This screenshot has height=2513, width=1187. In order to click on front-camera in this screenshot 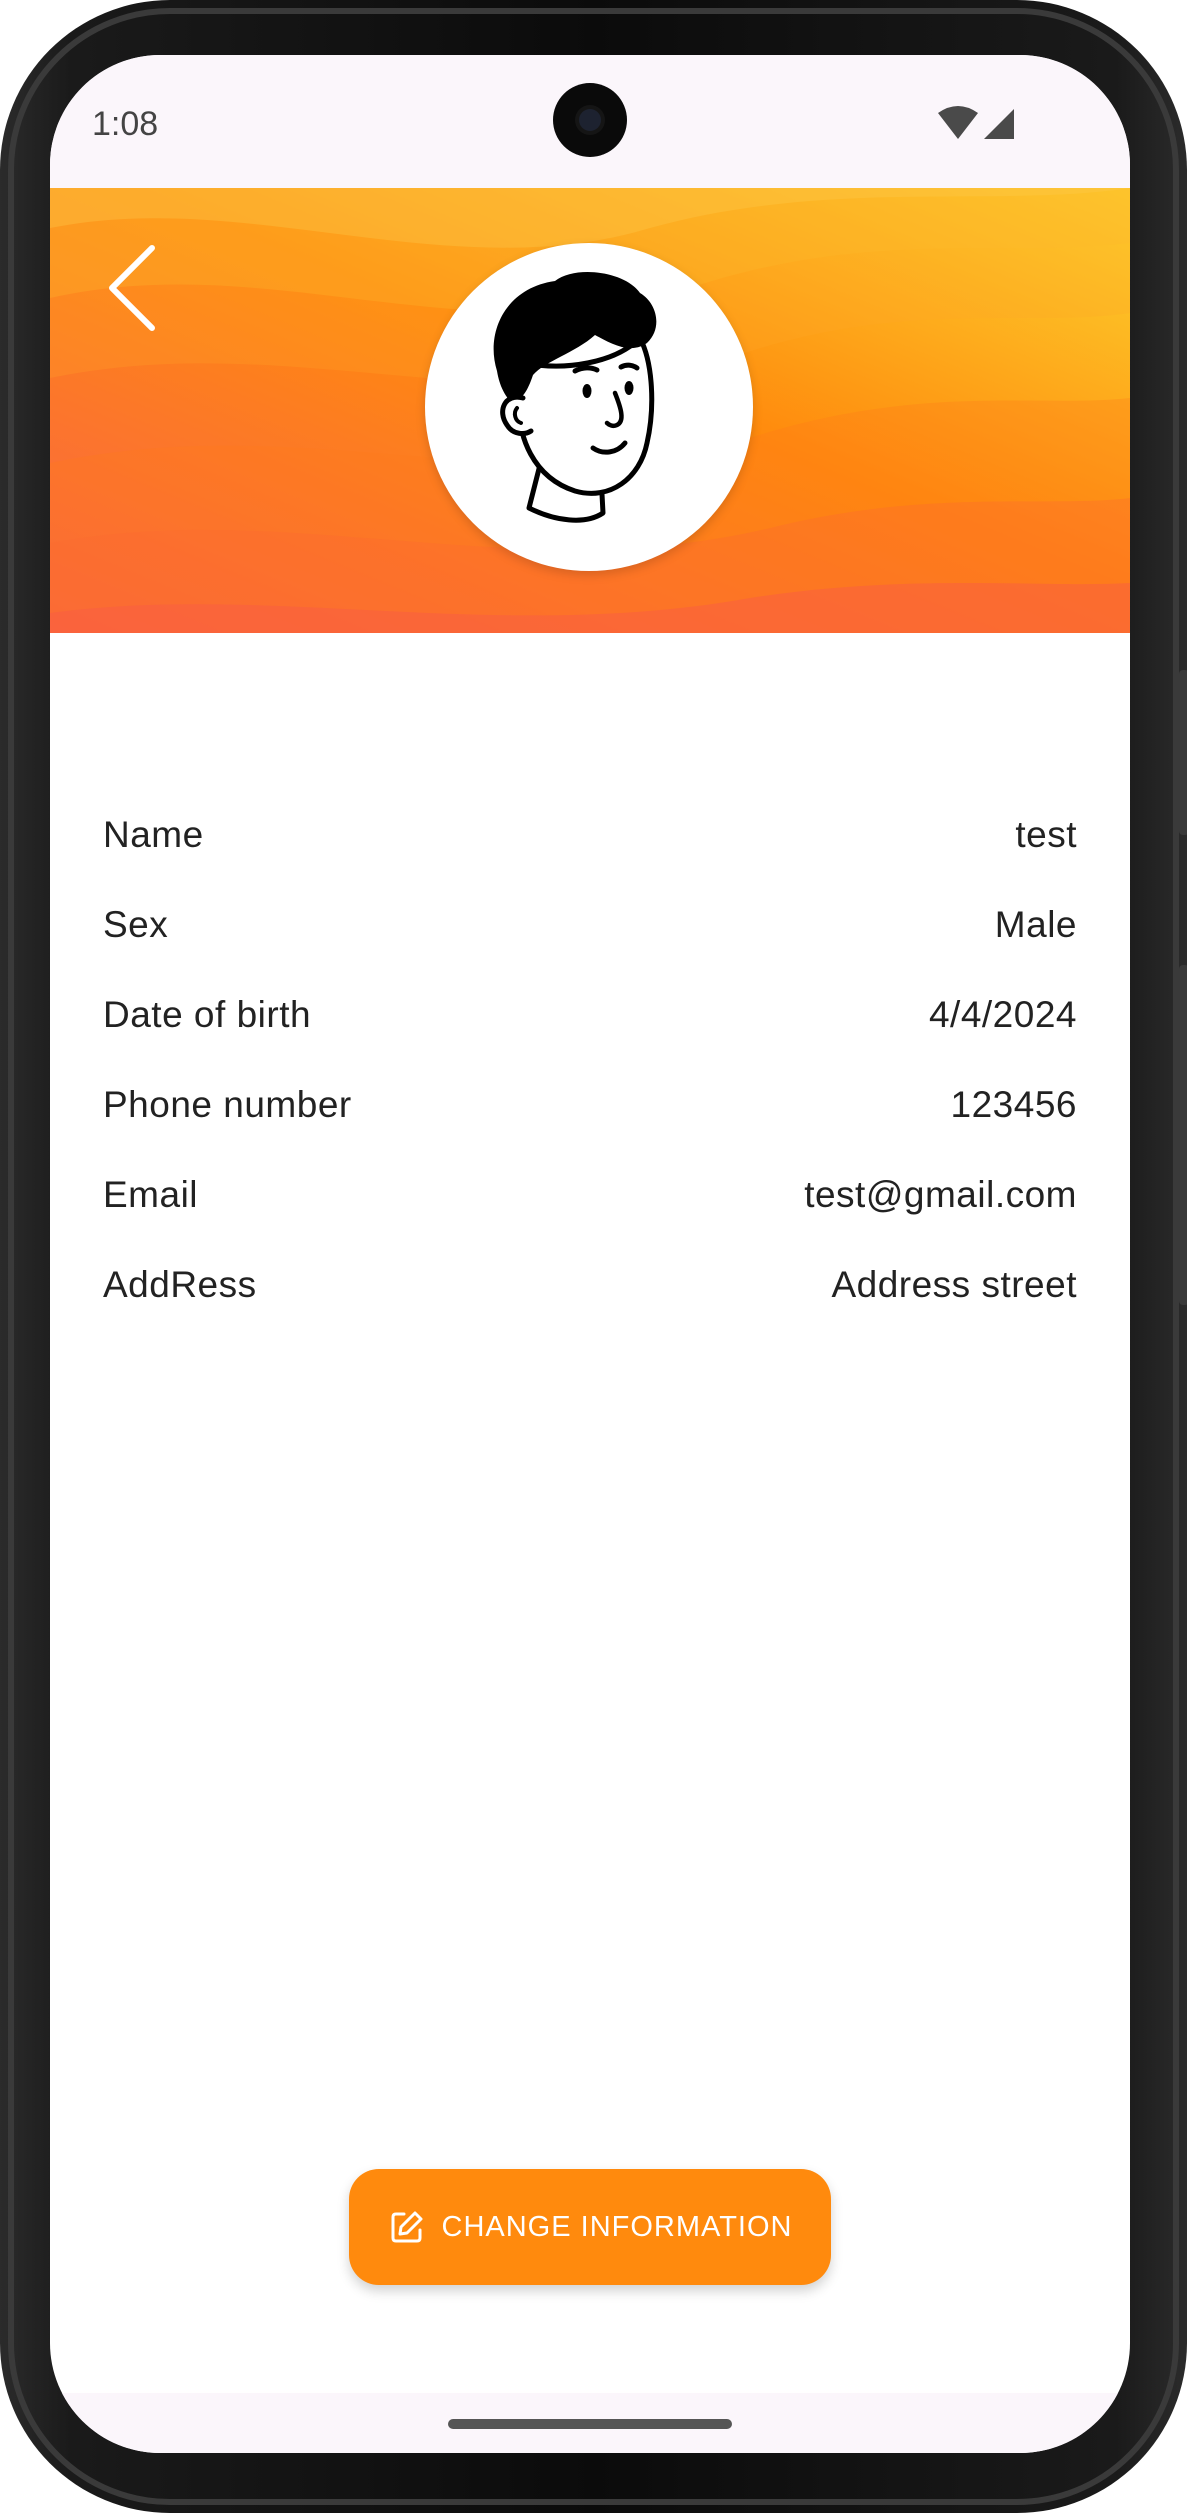, I will do `click(590, 120)`.